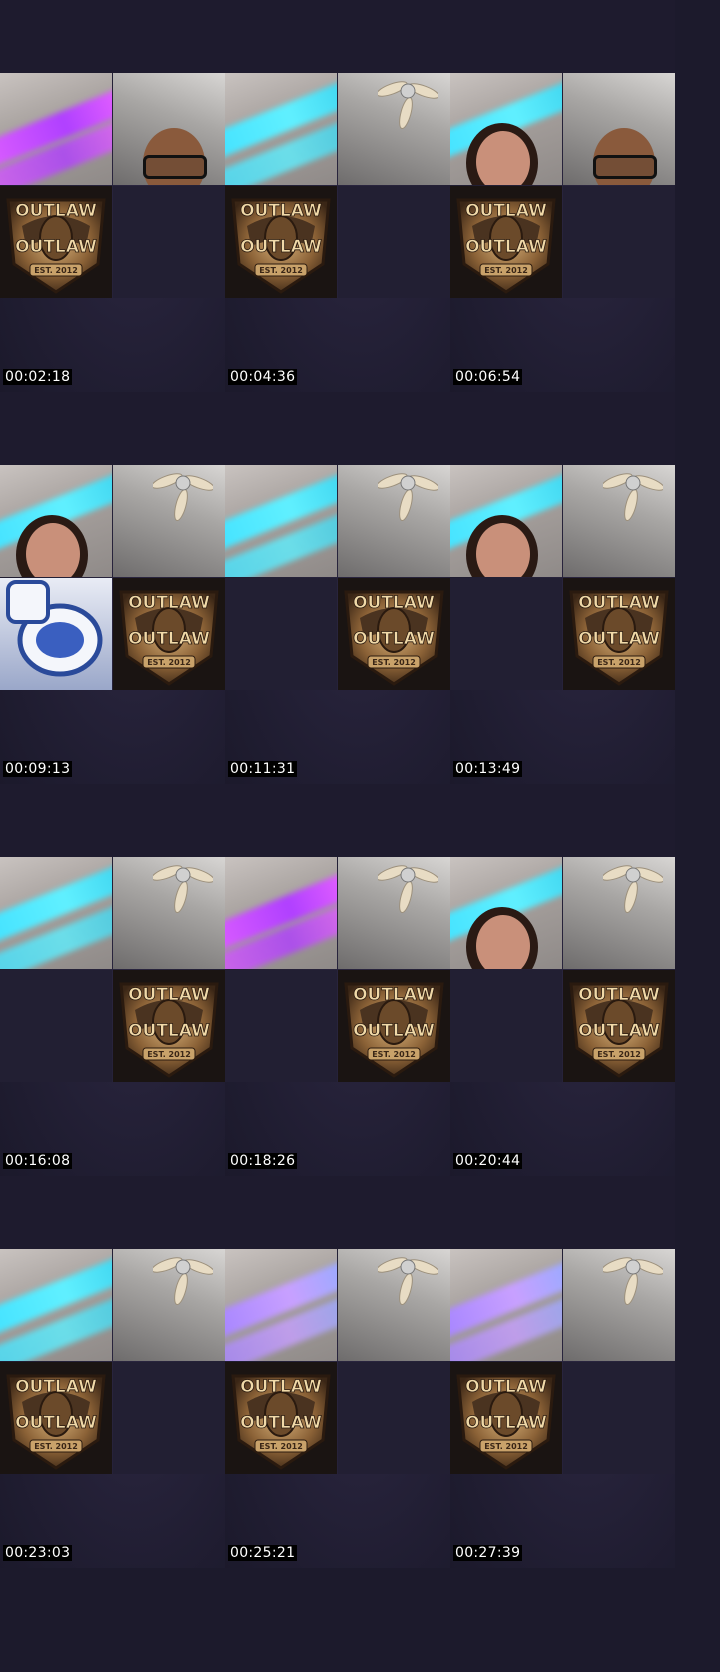  I want to click on frame-thumbnail: OUTLAW OUTLAW EST. 2012 00:18:26, so click(337, 980).